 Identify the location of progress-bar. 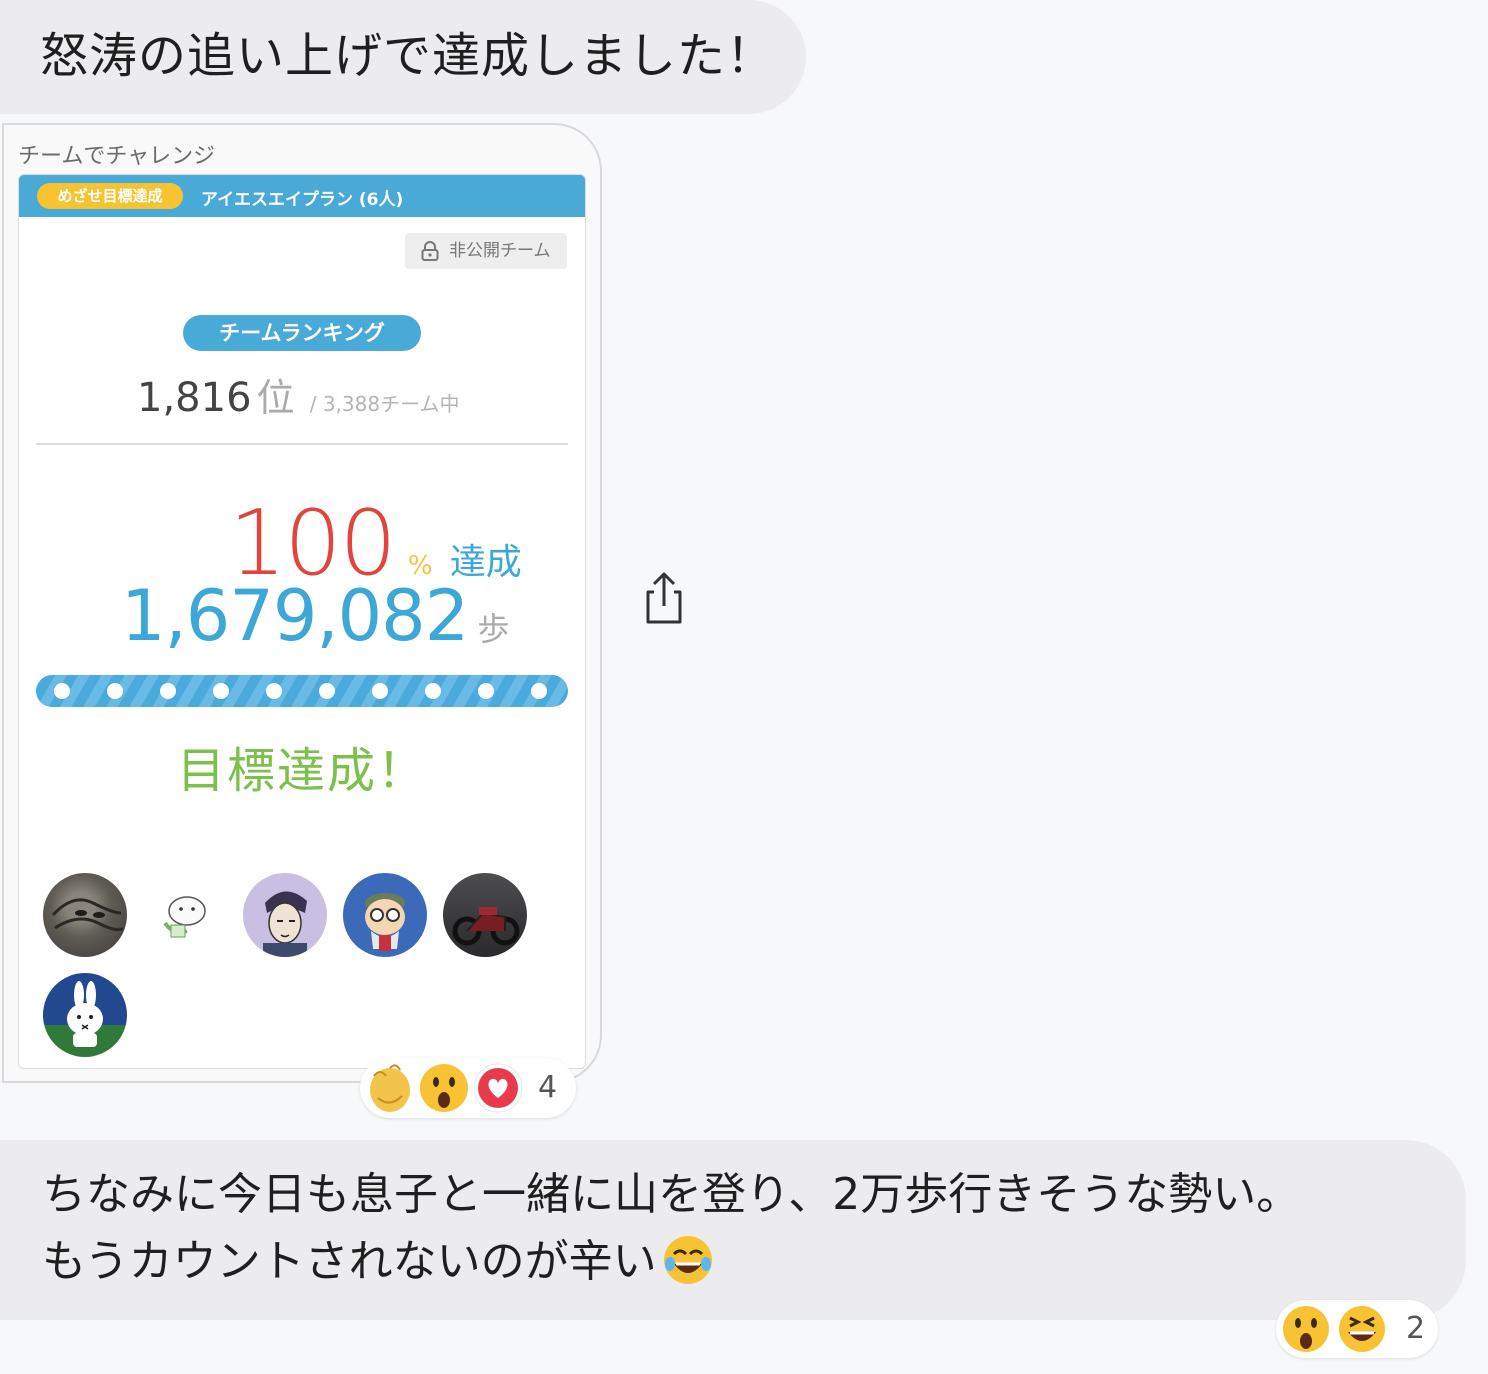
(302, 691).